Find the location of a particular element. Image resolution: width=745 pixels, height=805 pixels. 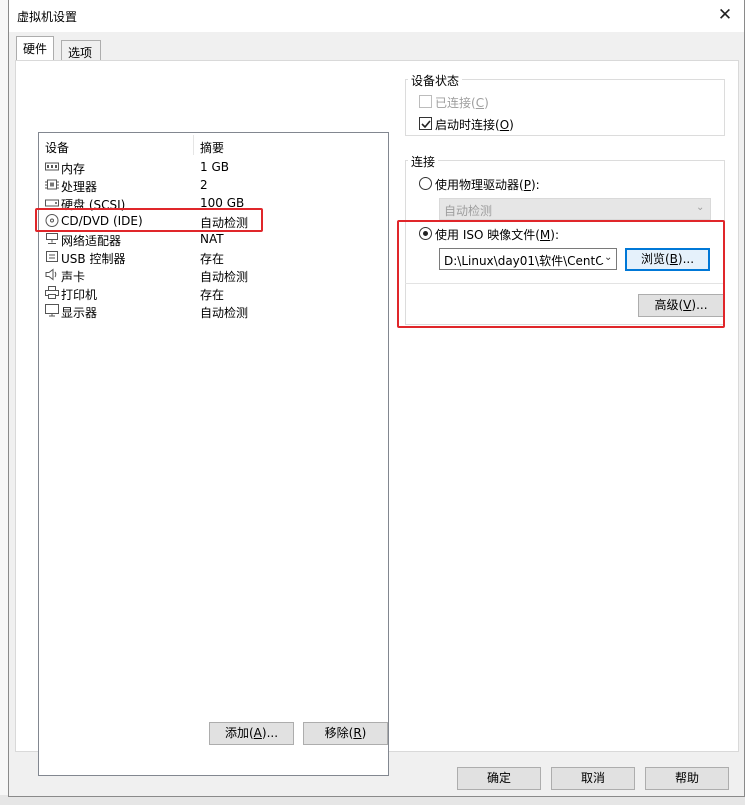

connected-checkbox is located at coordinates (425, 101).